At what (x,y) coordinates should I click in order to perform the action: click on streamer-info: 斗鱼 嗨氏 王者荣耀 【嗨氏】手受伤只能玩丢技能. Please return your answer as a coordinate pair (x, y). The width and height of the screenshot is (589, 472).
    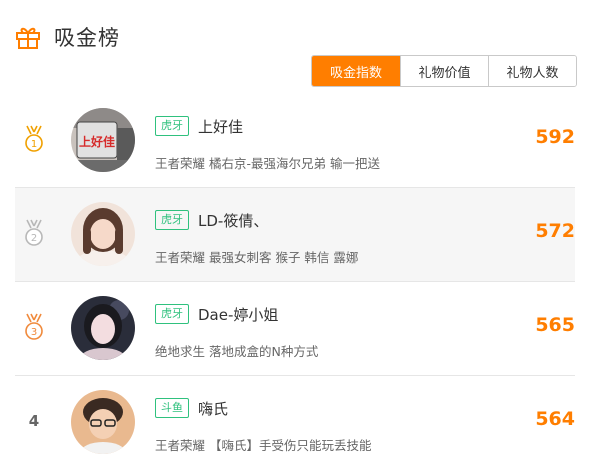
    Looking at the image, I should click on (263, 425).